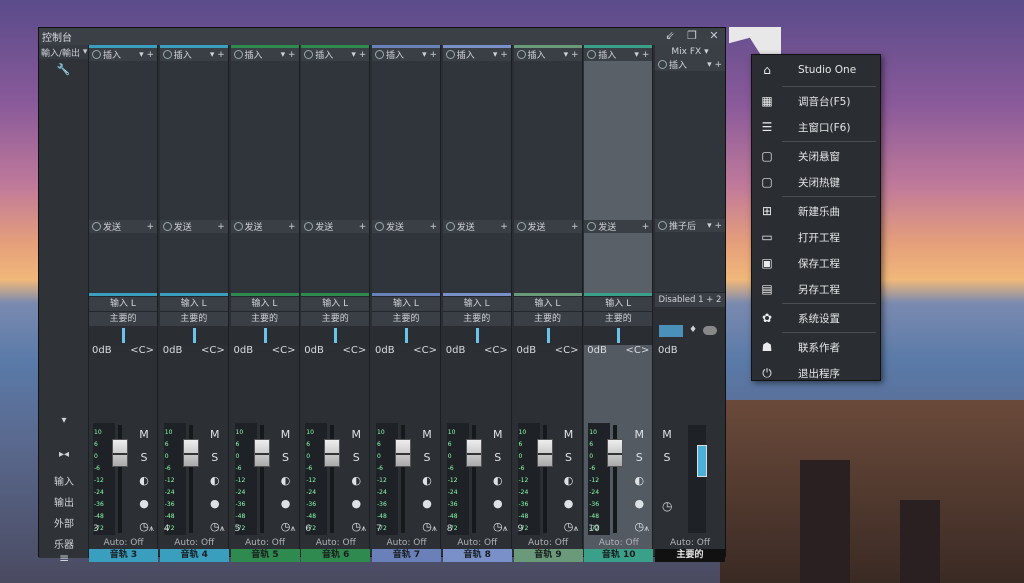  Describe the element at coordinates (690, 51) in the screenshot. I see `mix-fx-selector: Mix FX ▾` at that location.